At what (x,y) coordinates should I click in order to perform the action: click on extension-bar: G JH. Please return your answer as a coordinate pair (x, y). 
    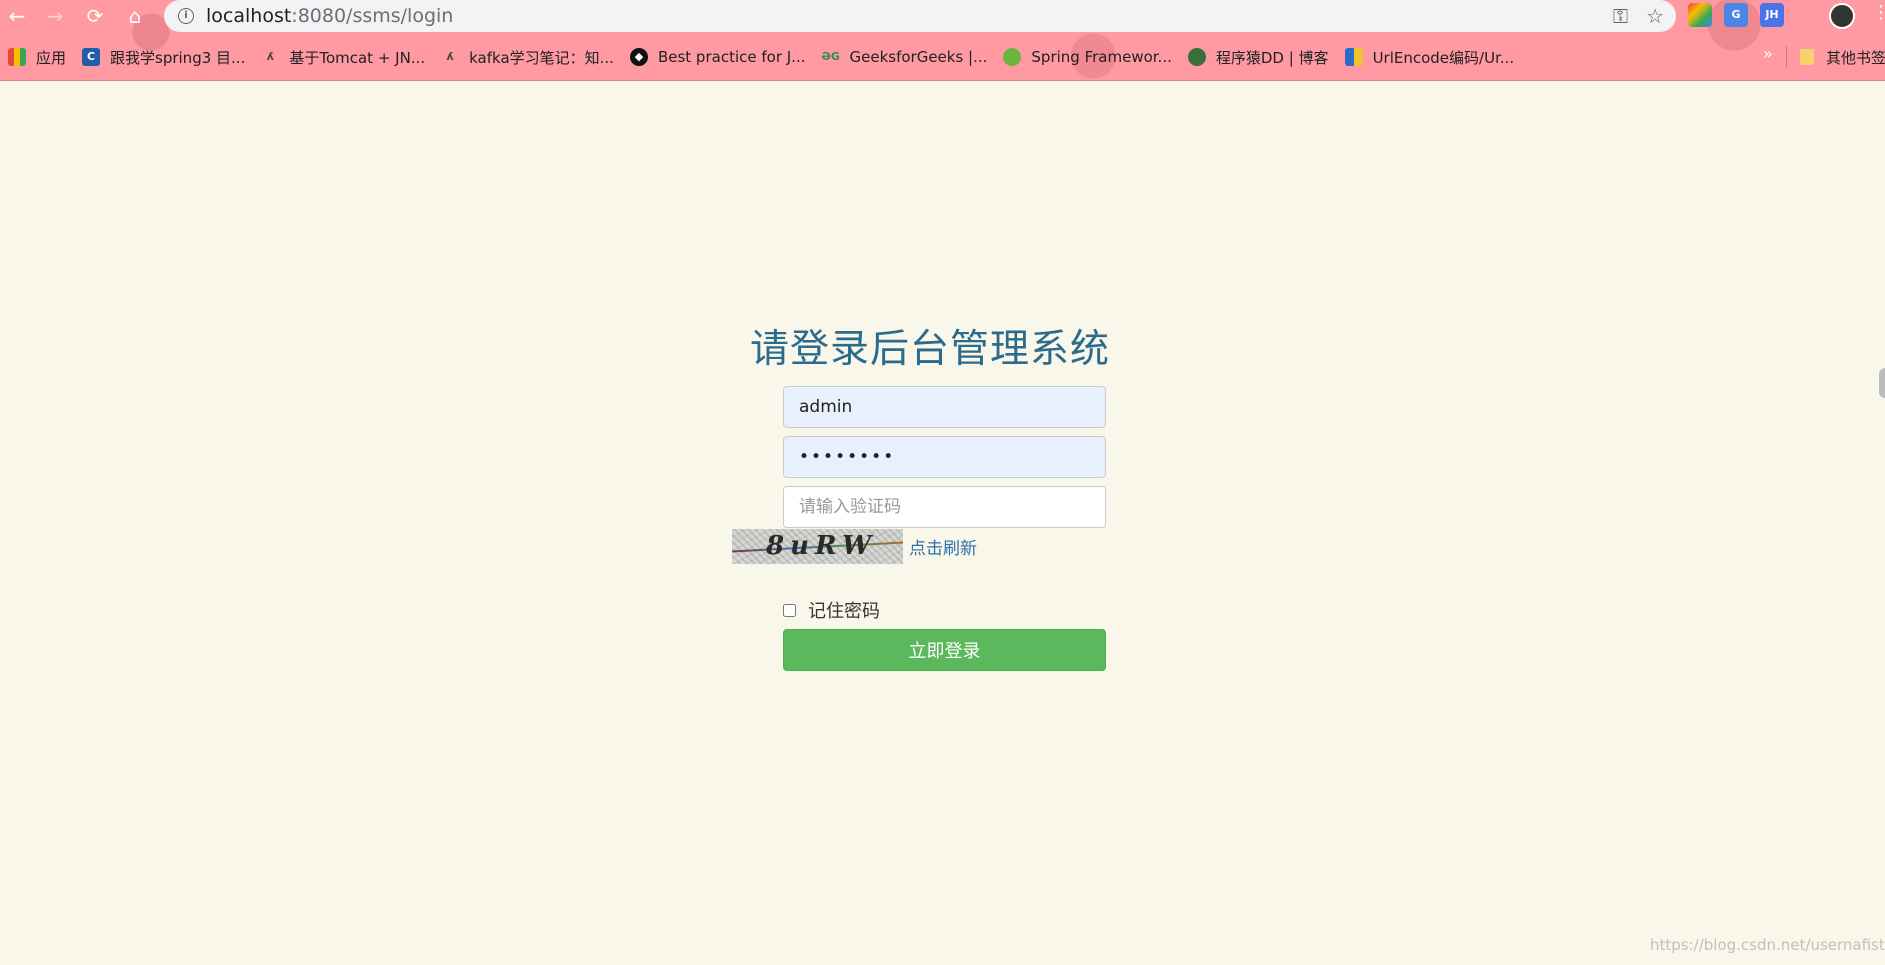
    Looking at the image, I should click on (1736, 15).